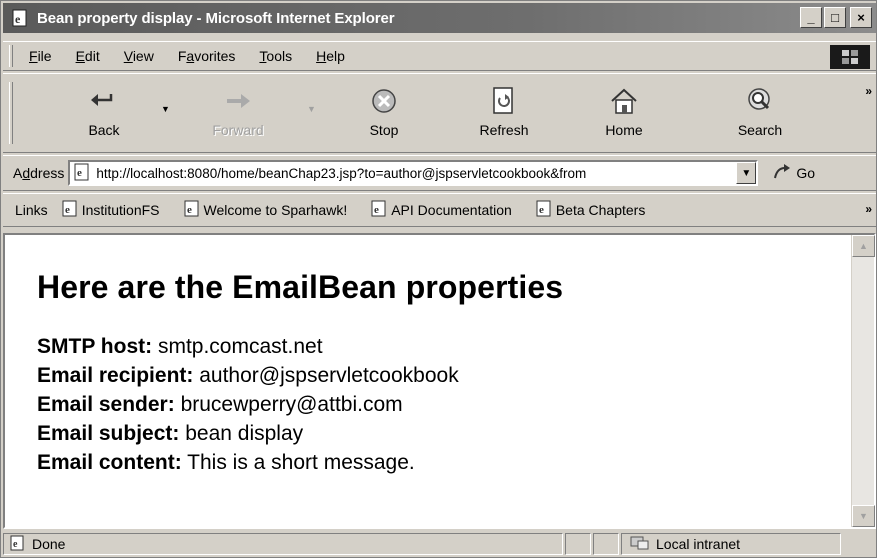  I want to click on home-label: Home, so click(624, 130).